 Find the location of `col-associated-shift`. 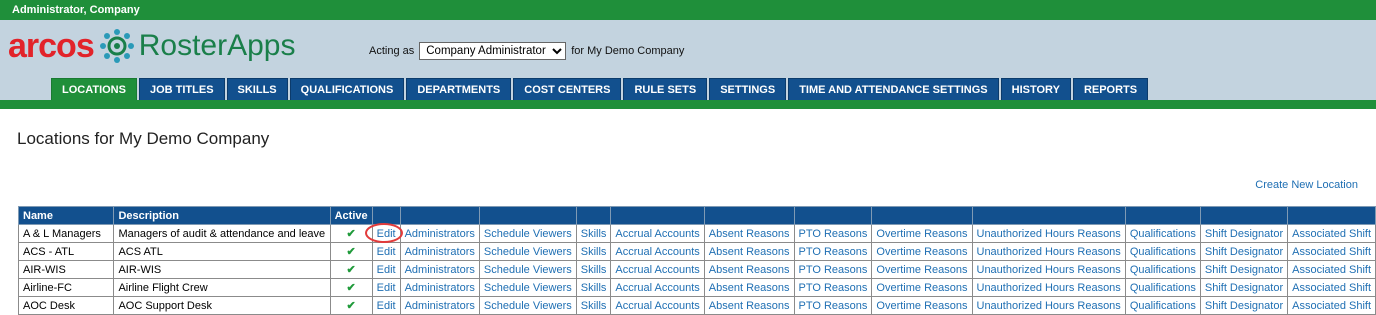

col-associated-shift is located at coordinates (1331, 215).